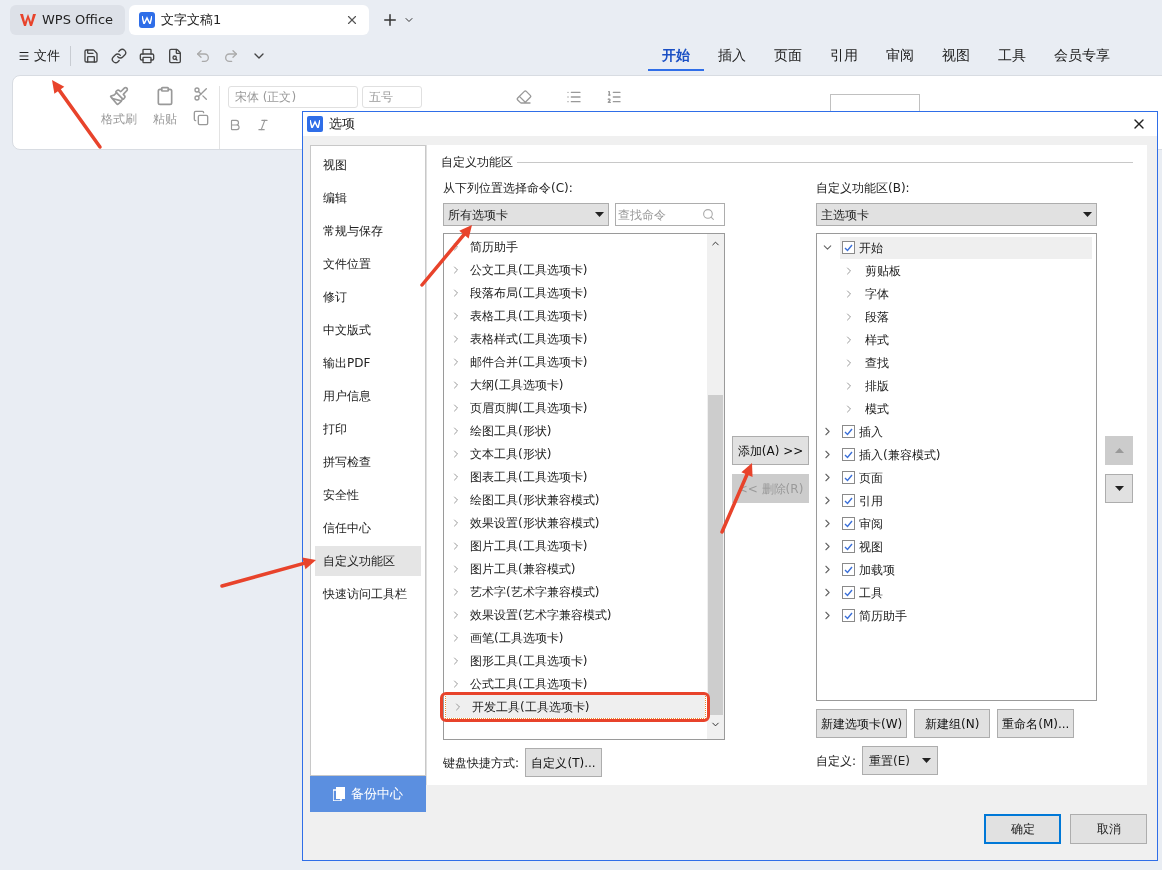 The width and height of the screenshot is (1162, 870). Describe the element at coordinates (1108, 829) in the screenshot. I see `cancel-button: 取消` at that location.